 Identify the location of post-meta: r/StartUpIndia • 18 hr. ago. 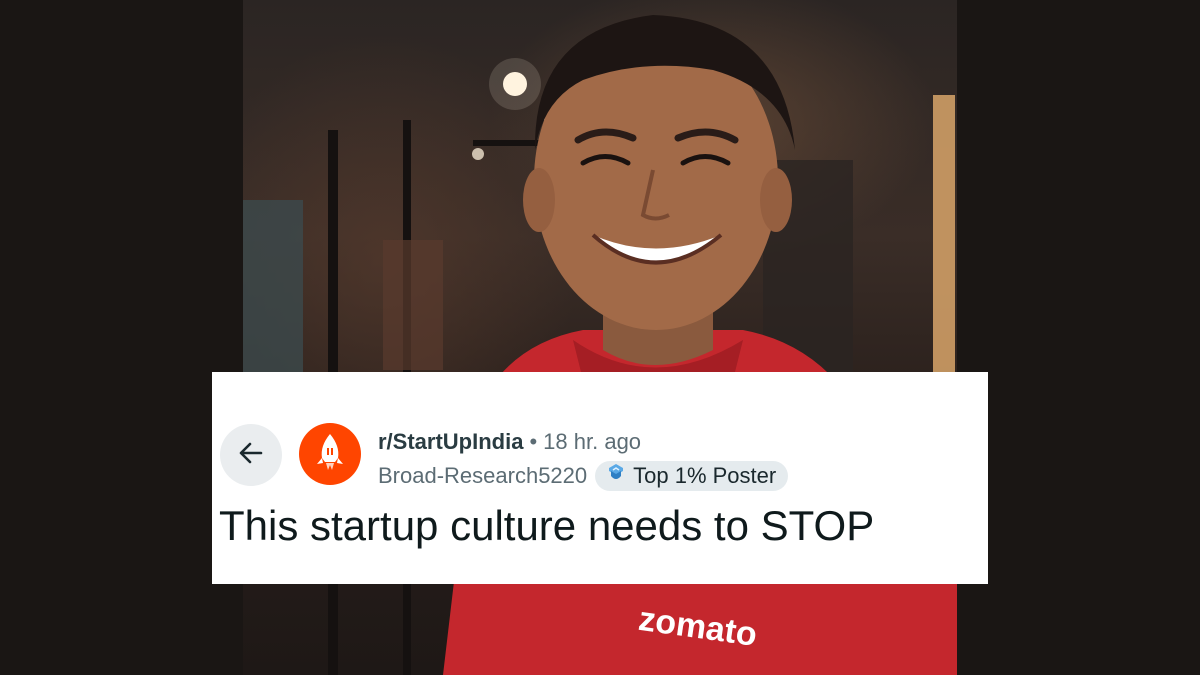
(509, 442).